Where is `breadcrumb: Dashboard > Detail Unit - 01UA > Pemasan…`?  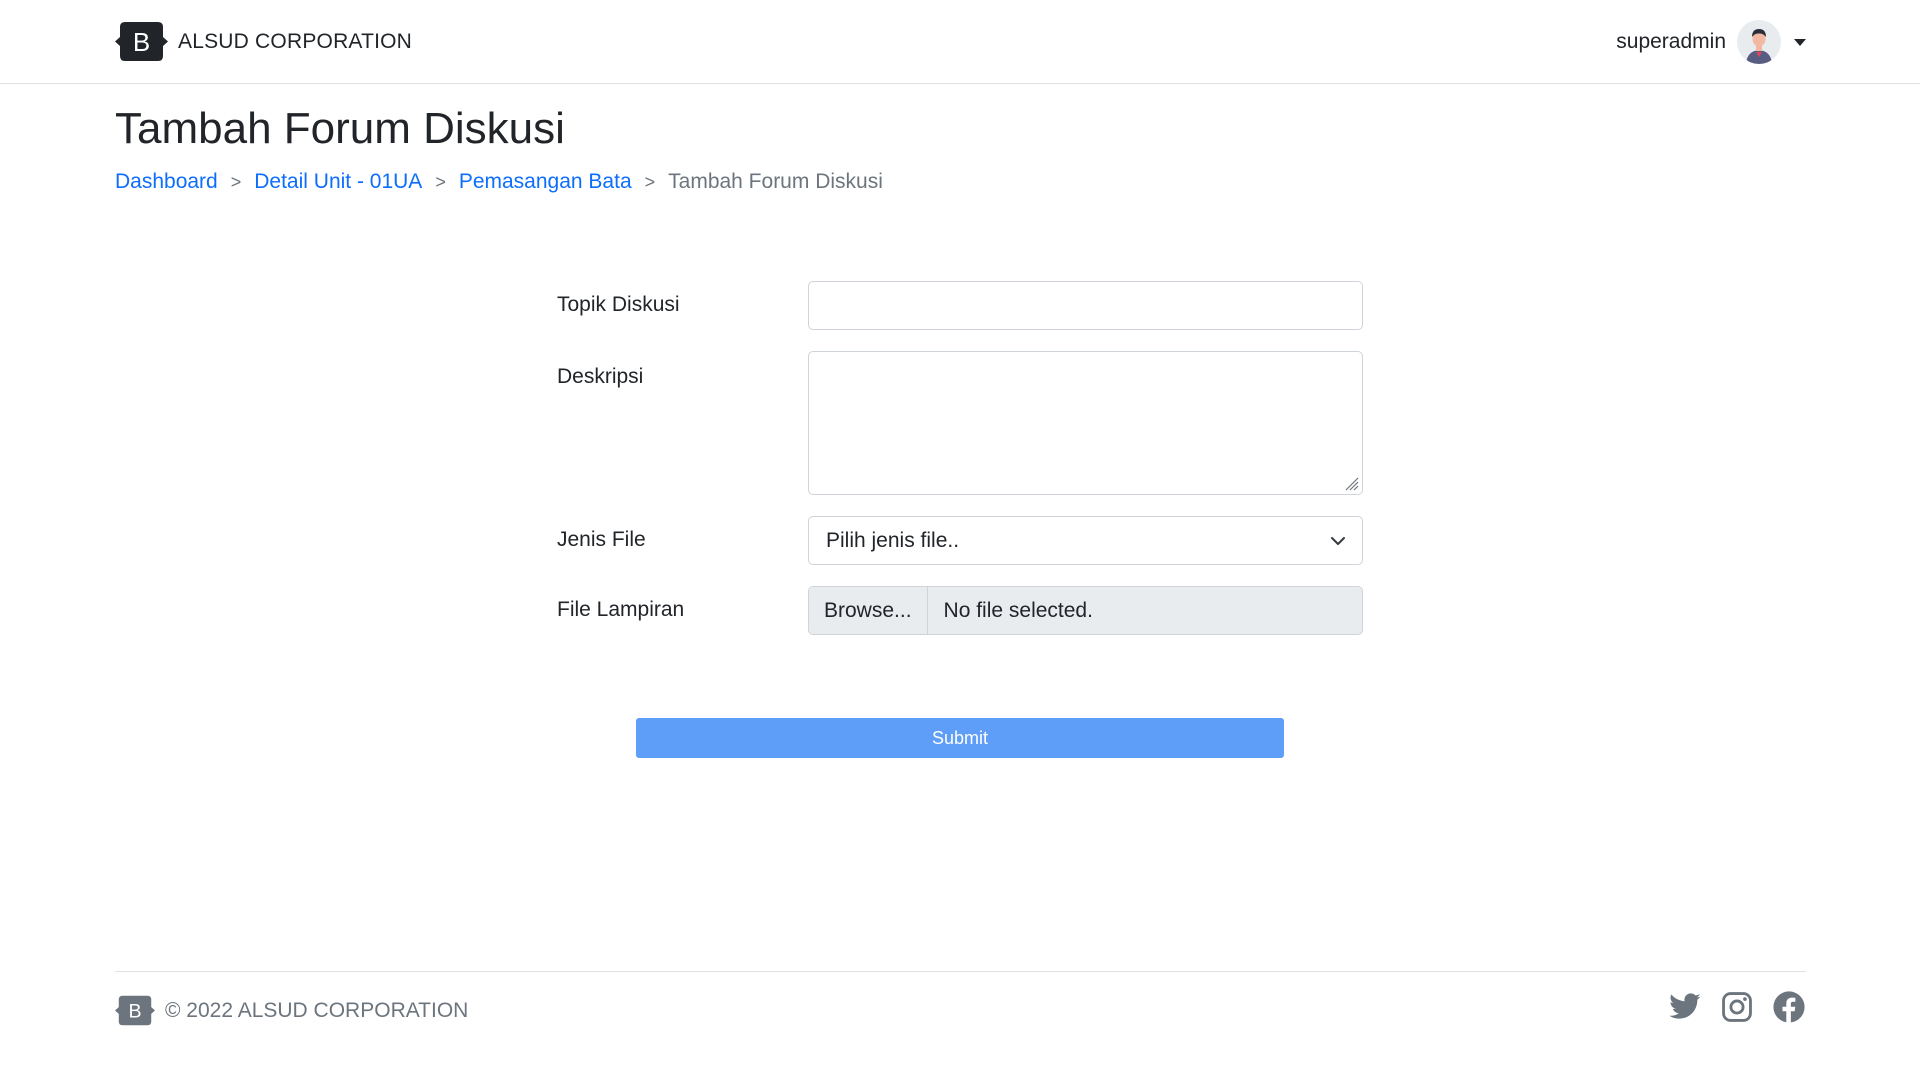
breadcrumb: Dashboard > Detail Unit - 01UA > Pemasan… is located at coordinates (499, 182).